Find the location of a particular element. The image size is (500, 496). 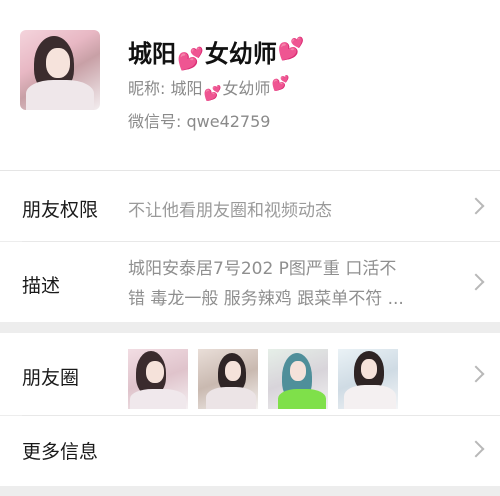

moments-label: 朋友圈 is located at coordinates (51, 378).